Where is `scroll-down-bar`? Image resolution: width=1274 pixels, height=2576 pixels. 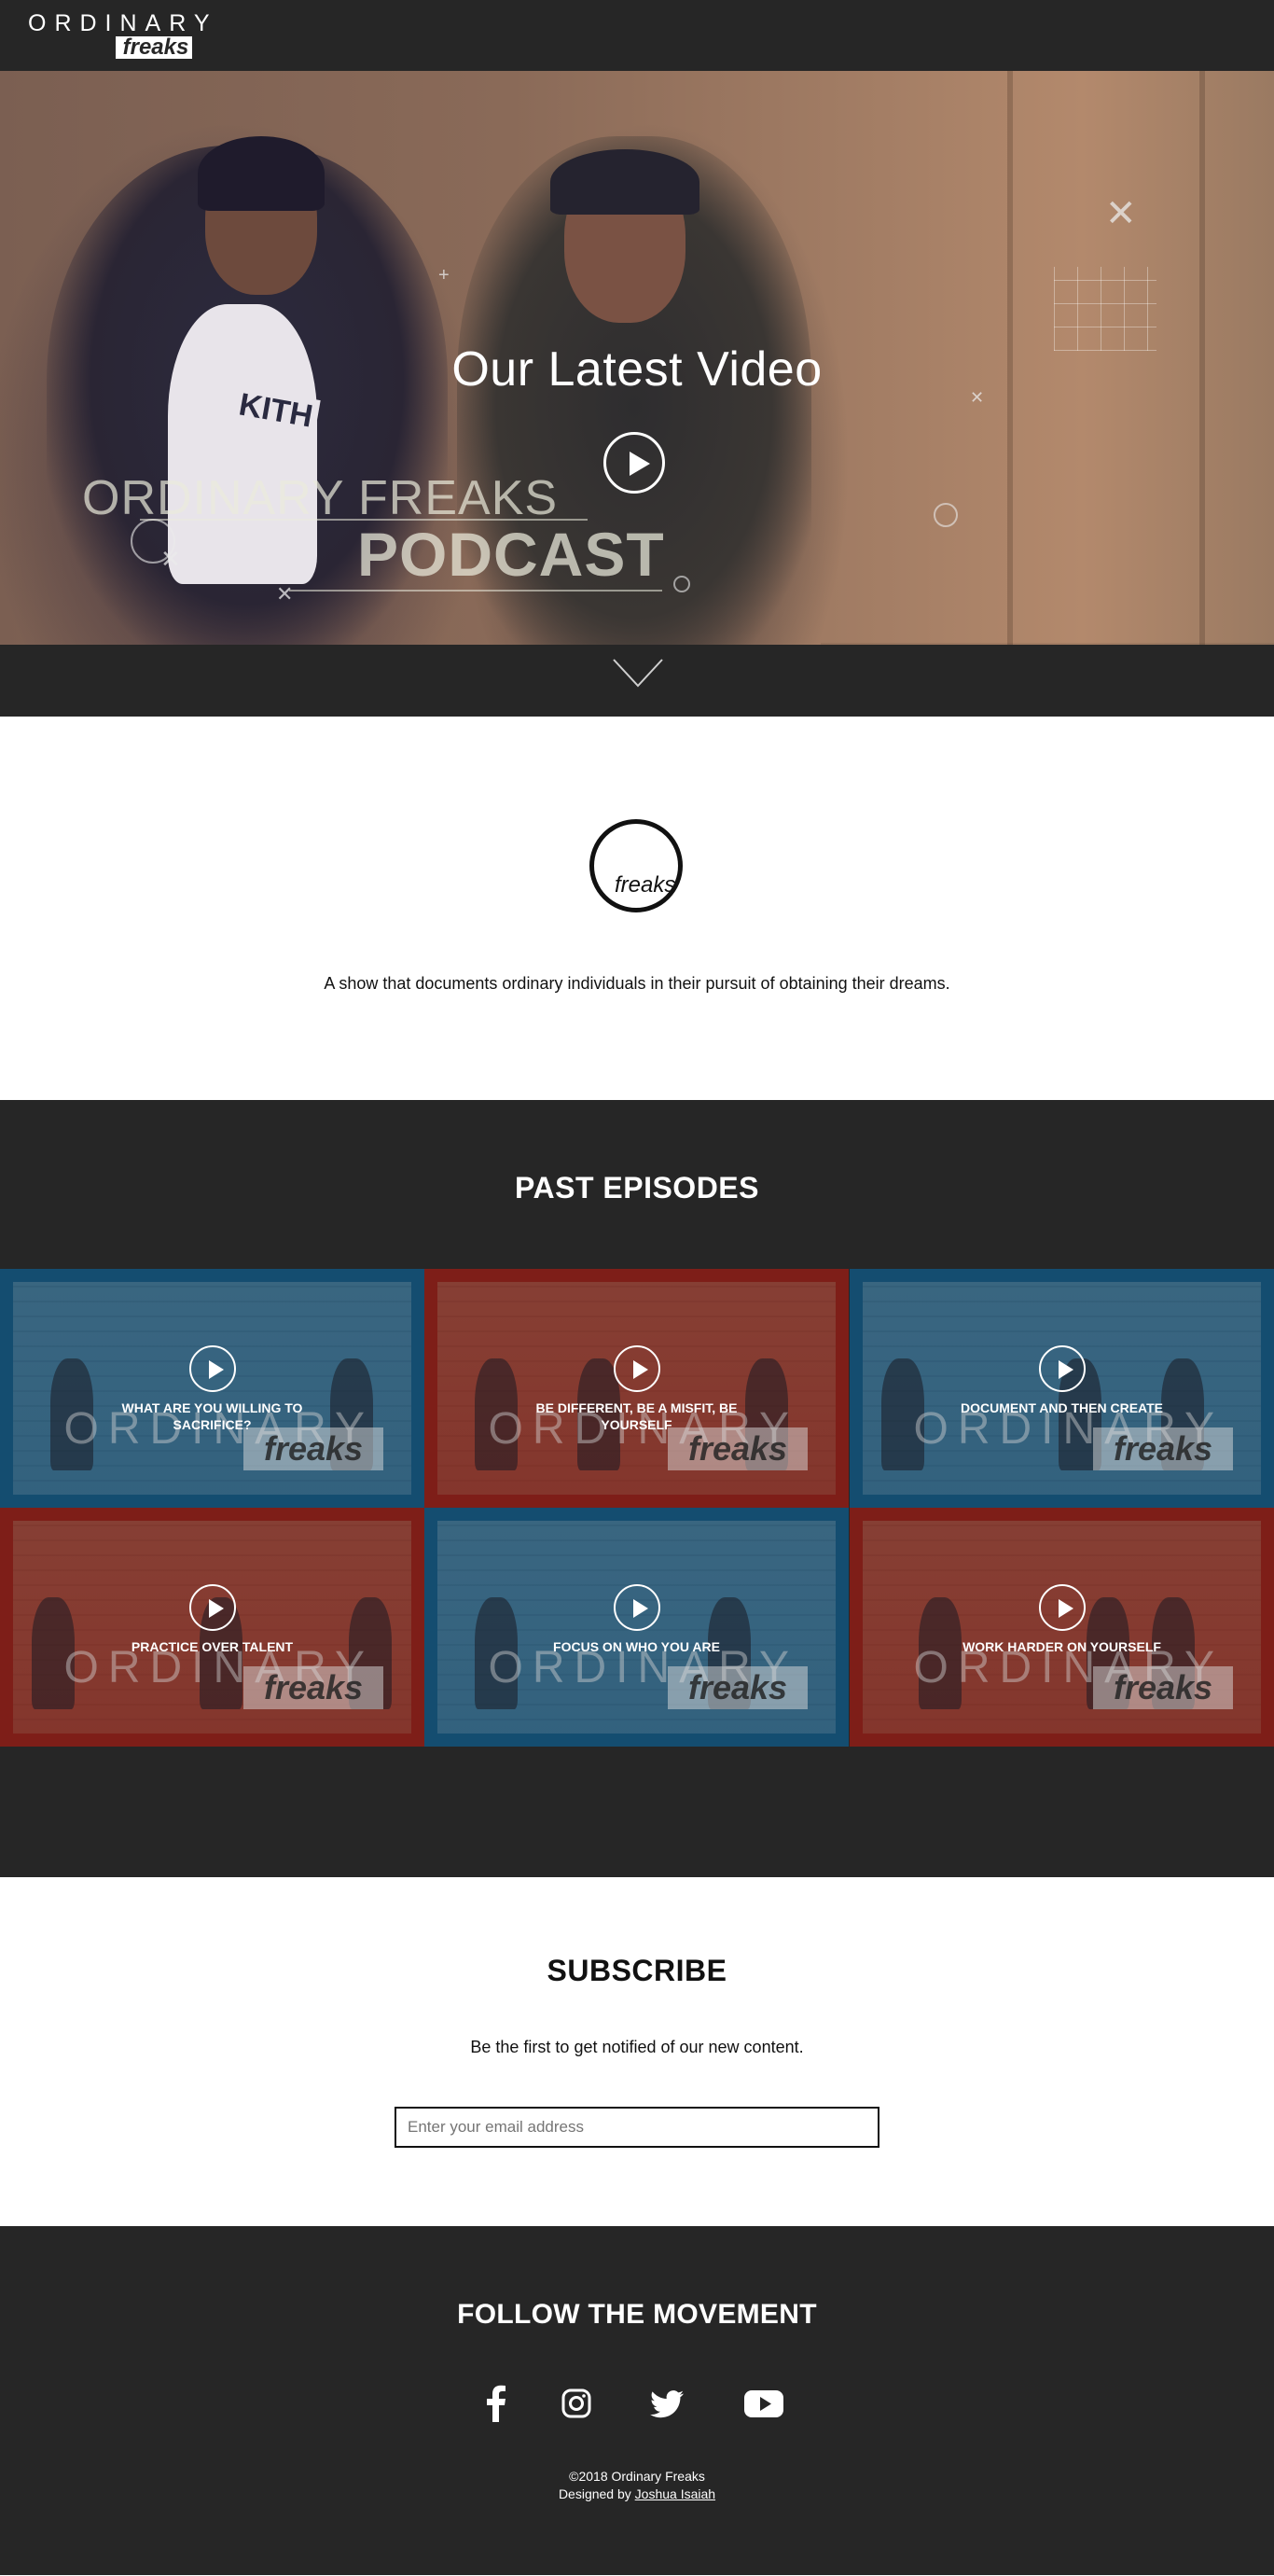 scroll-down-bar is located at coordinates (637, 681).